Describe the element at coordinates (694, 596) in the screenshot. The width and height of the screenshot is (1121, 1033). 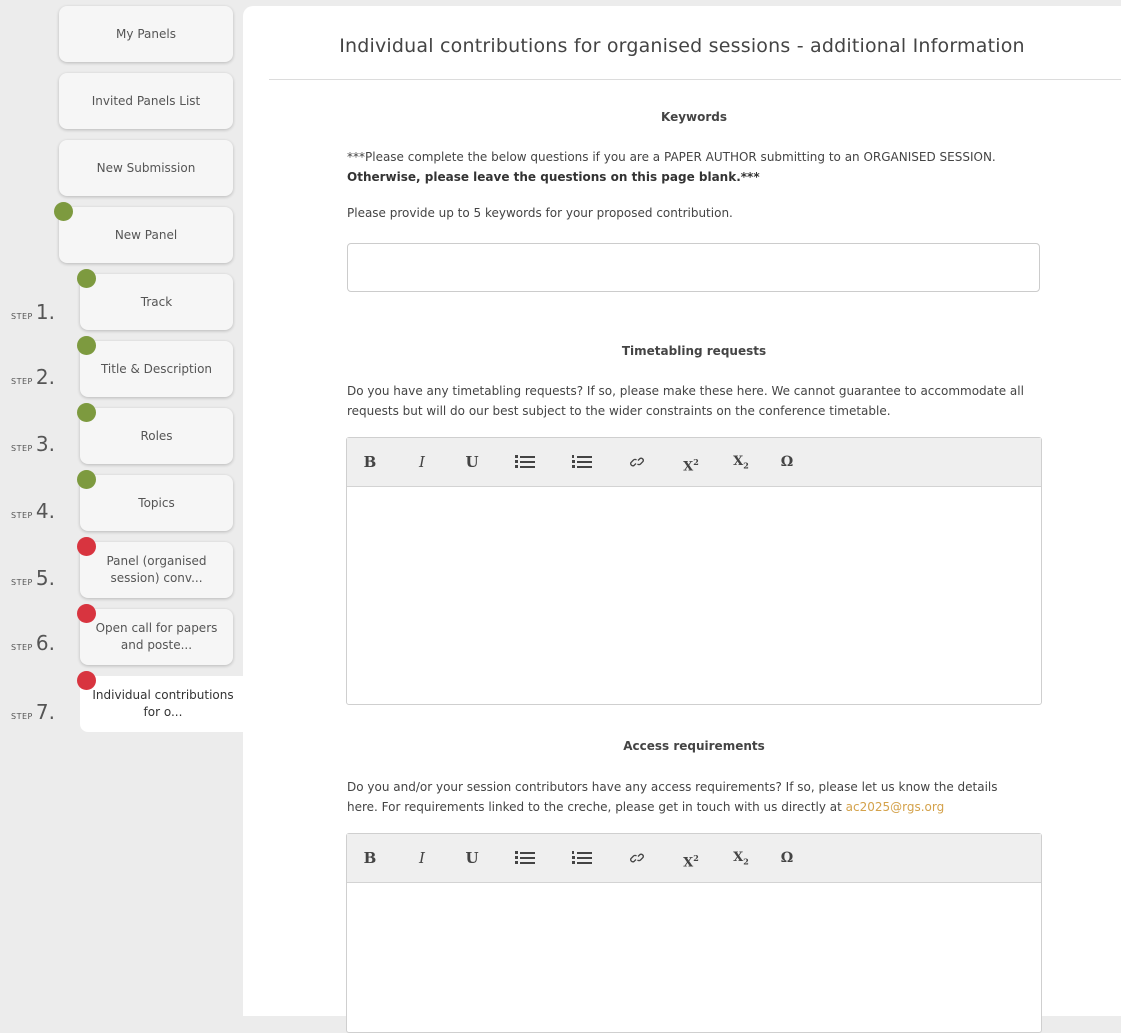
I see `timetabling-textarea` at that location.